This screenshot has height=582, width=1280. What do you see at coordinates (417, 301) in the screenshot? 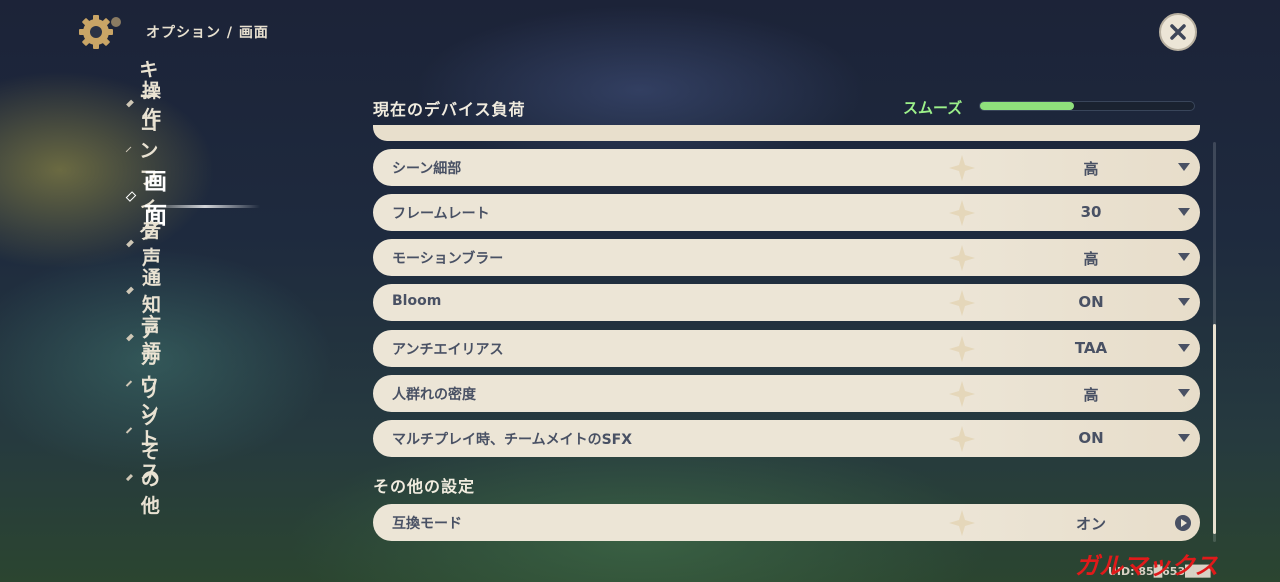
I see `setting-label: Bloom` at bounding box center [417, 301].